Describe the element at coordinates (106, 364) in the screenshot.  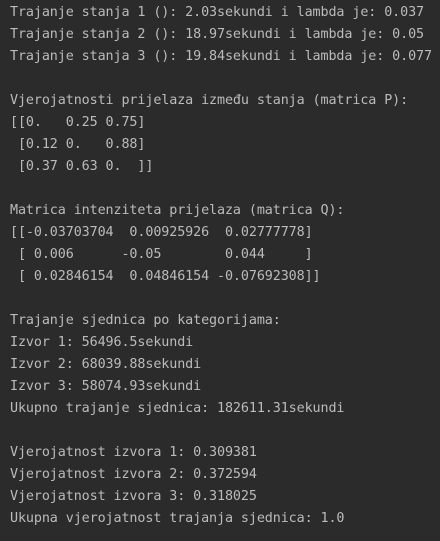
I see `console-line: Izvor 2: 68039.88sekundi` at that location.